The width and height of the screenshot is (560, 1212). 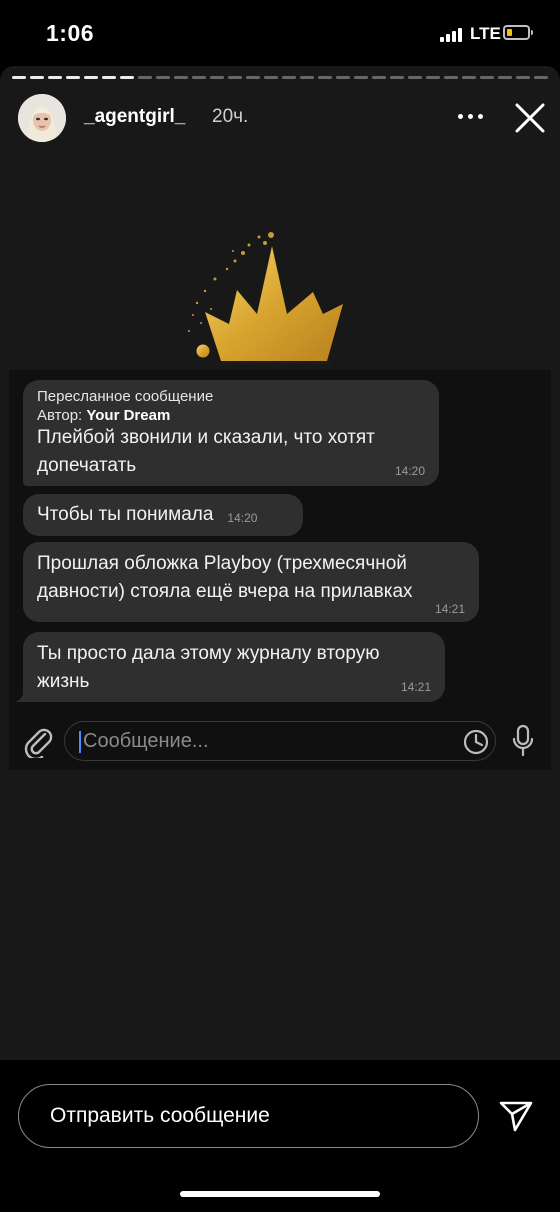 I want to click on status-bar: 1:06 LTE, so click(x=280, y=33).